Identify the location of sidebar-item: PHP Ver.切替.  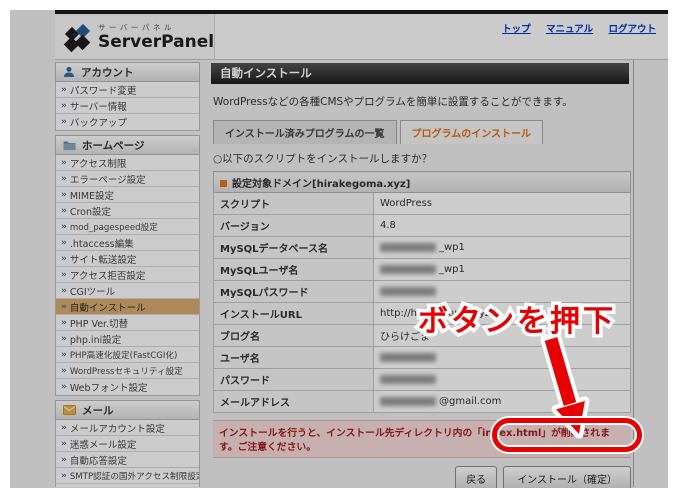
(127, 323).